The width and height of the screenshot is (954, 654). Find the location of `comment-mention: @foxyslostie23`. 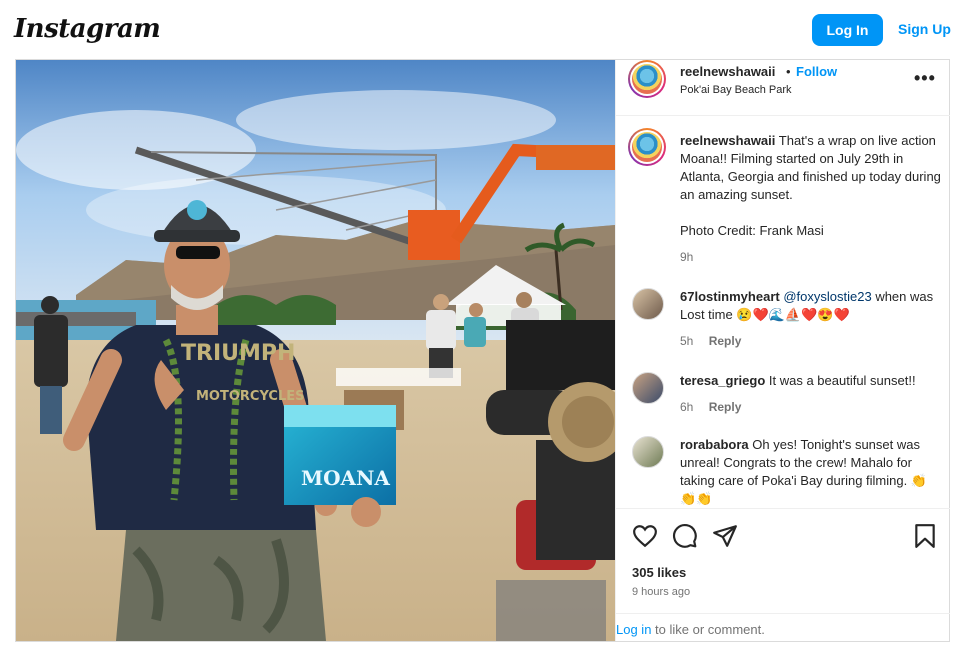

comment-mention: @foxyslostie23 is located at coordinates (827, 296).